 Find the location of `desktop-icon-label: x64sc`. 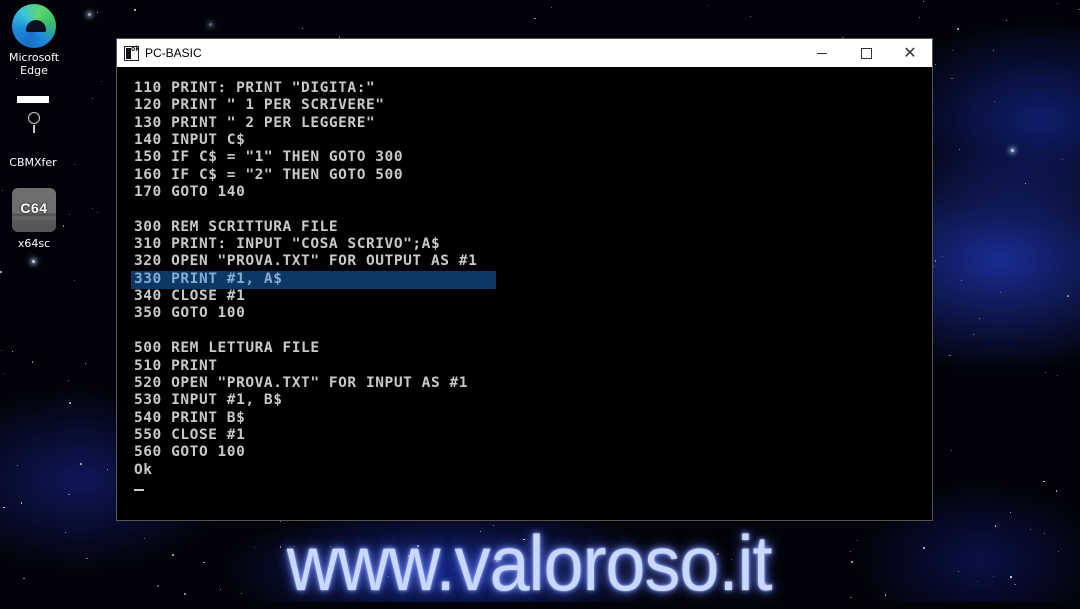

desktop-icon-label: x64sc is located at coordinates (34, 243).